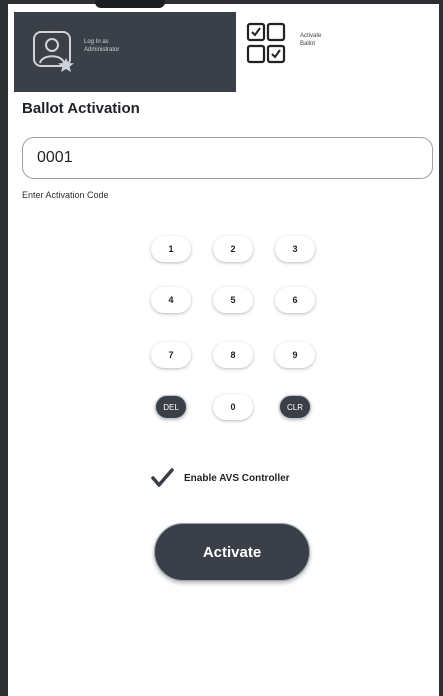  I want to click on key-5: 5, so click(233, 300).